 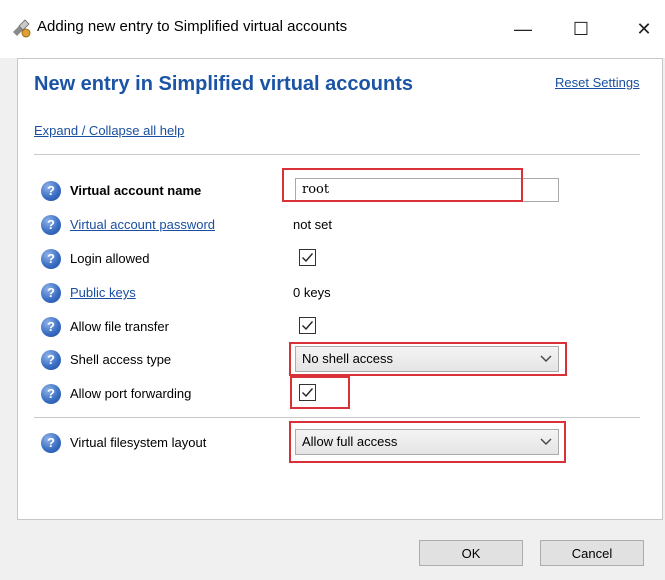 I want to click on minimize-button: —, so click(x=523, y=29).